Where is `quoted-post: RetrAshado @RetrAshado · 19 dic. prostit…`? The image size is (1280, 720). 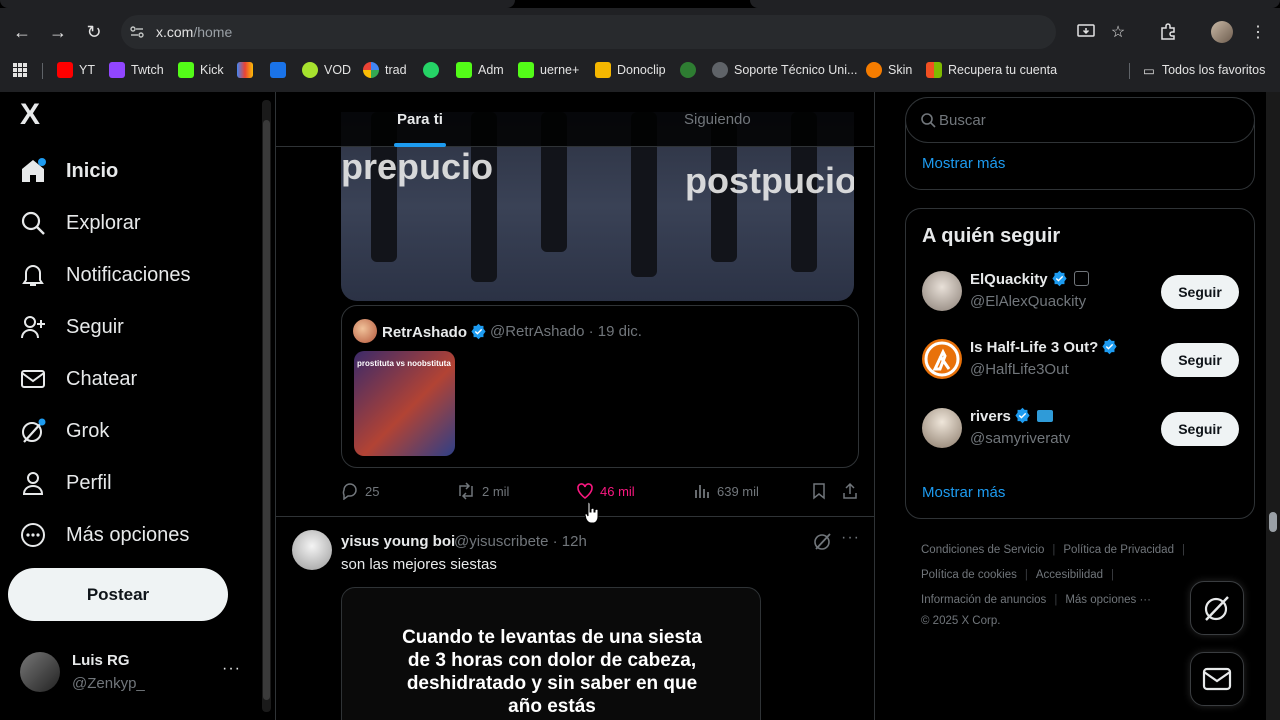
quoted-post: RetrAshado @RetrAshado · 19 dic. prostit… is located at coordinates (600, 386).